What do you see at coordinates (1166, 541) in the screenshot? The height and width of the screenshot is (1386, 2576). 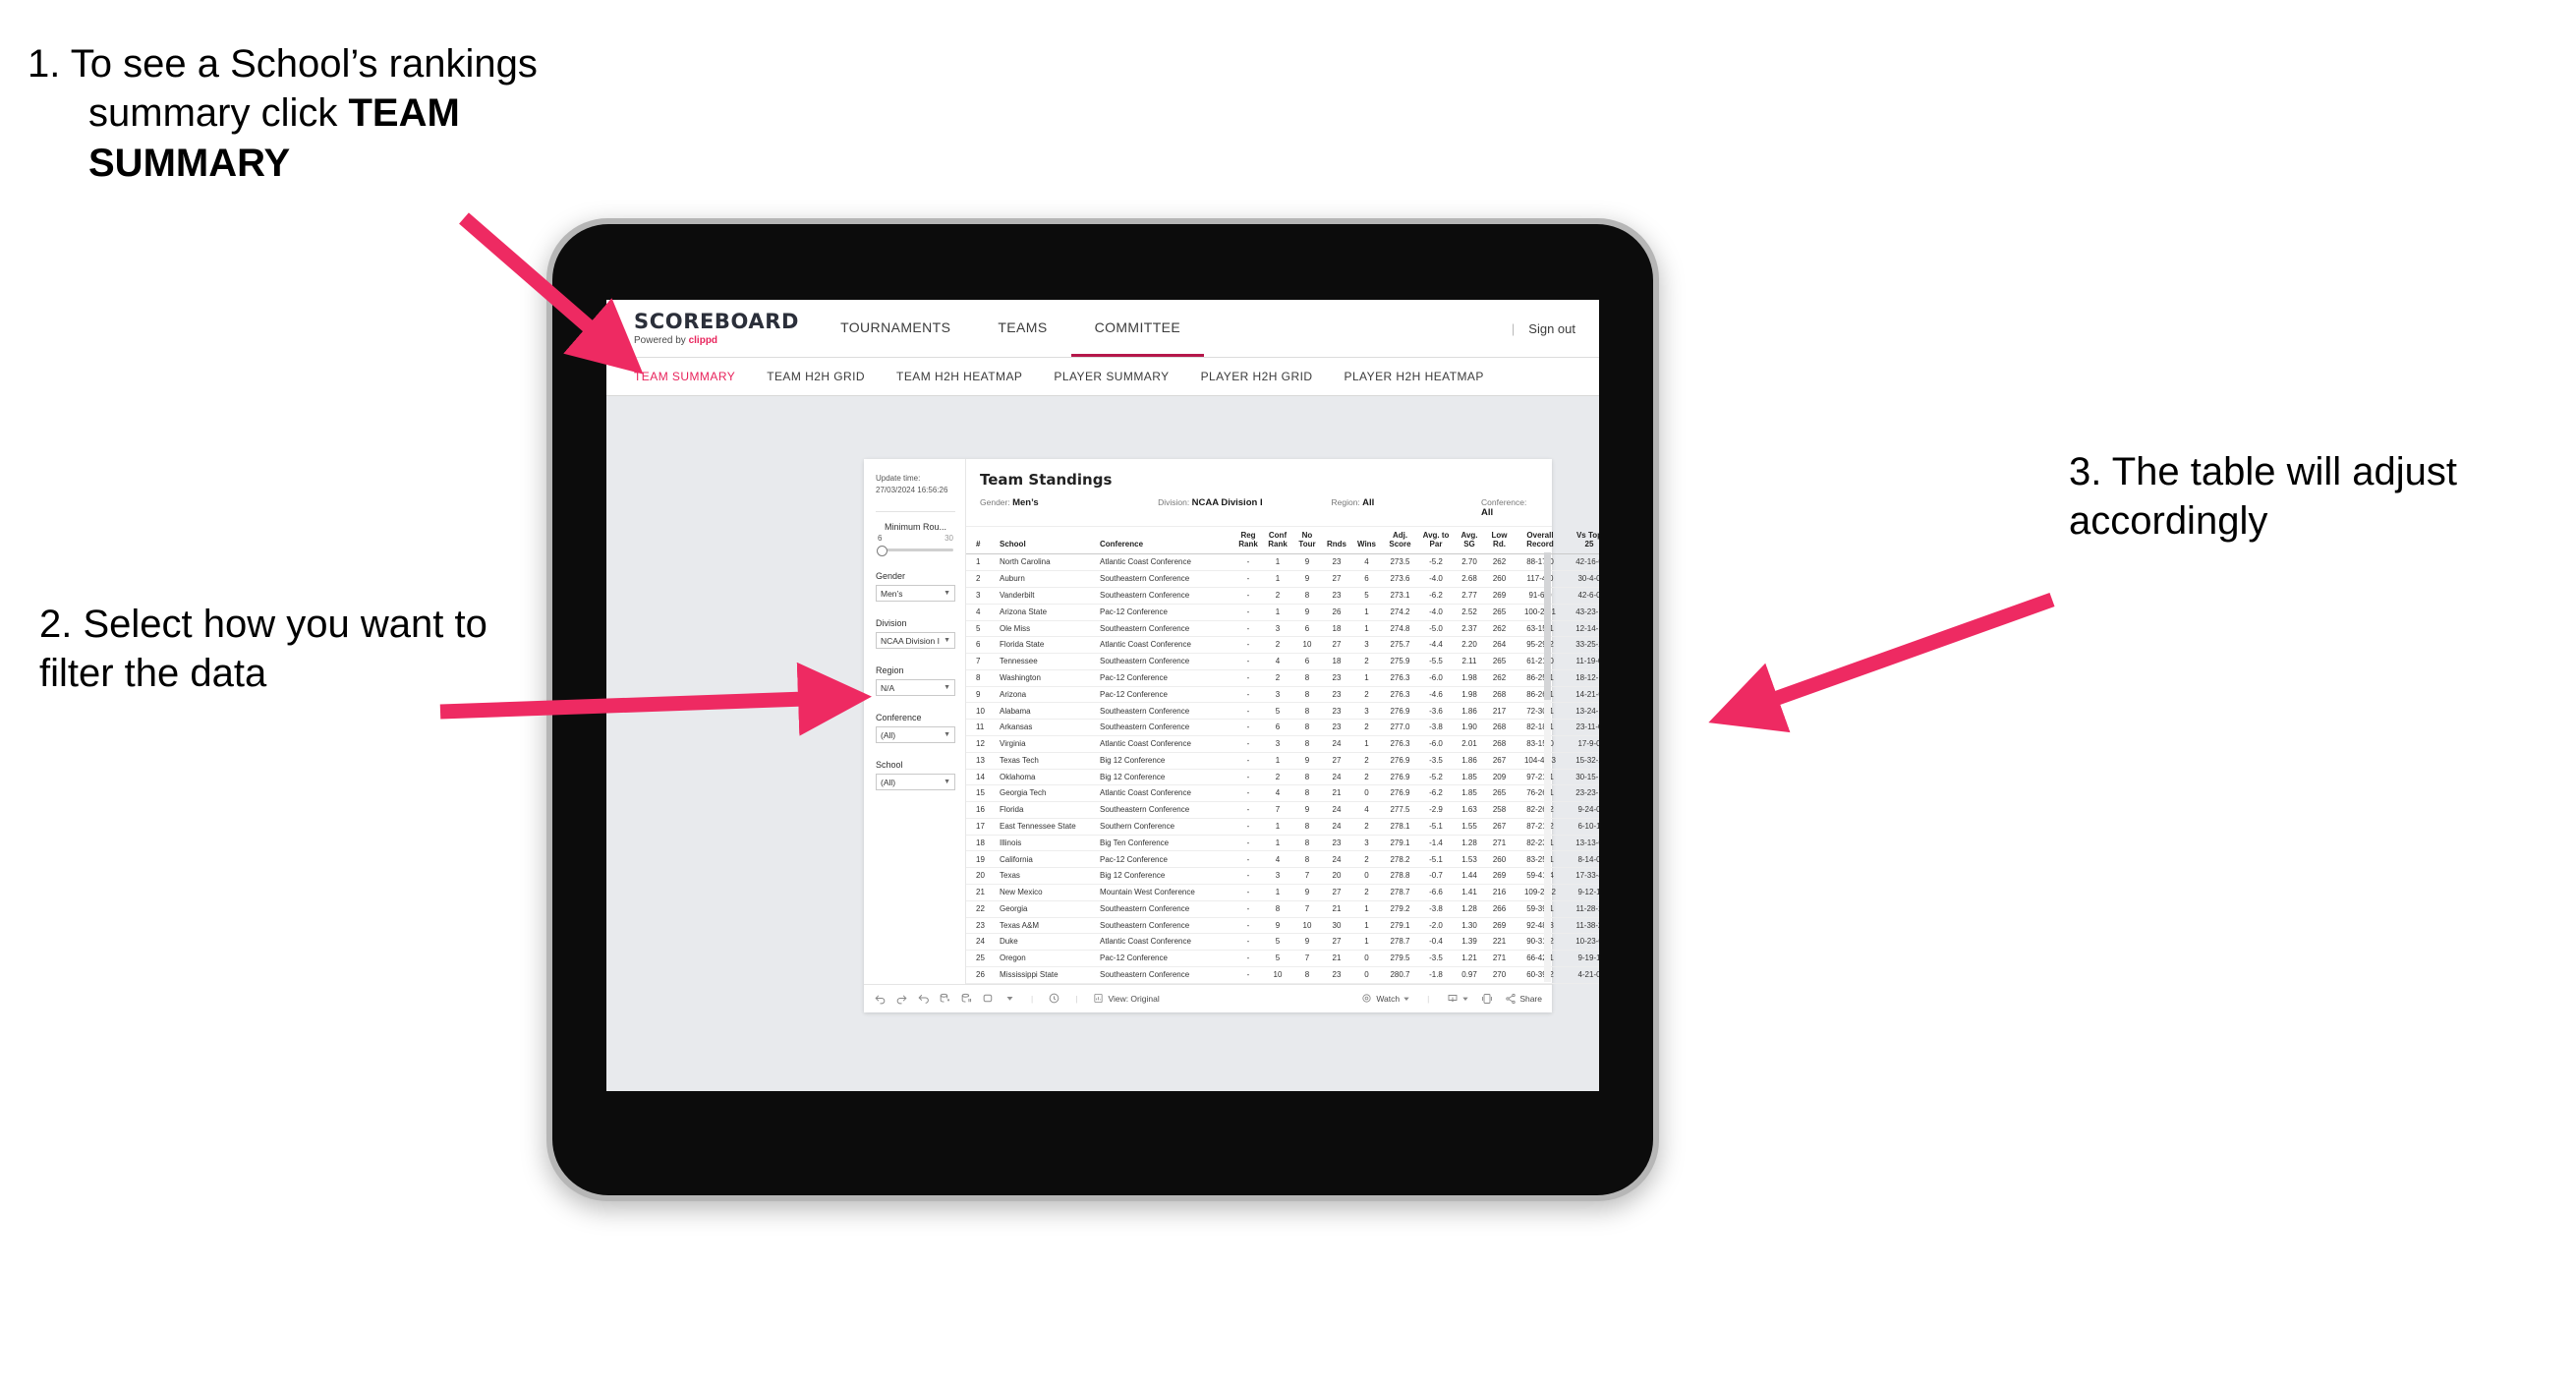 I see `col-conference: Conference` at bounding box center [1166, 541].